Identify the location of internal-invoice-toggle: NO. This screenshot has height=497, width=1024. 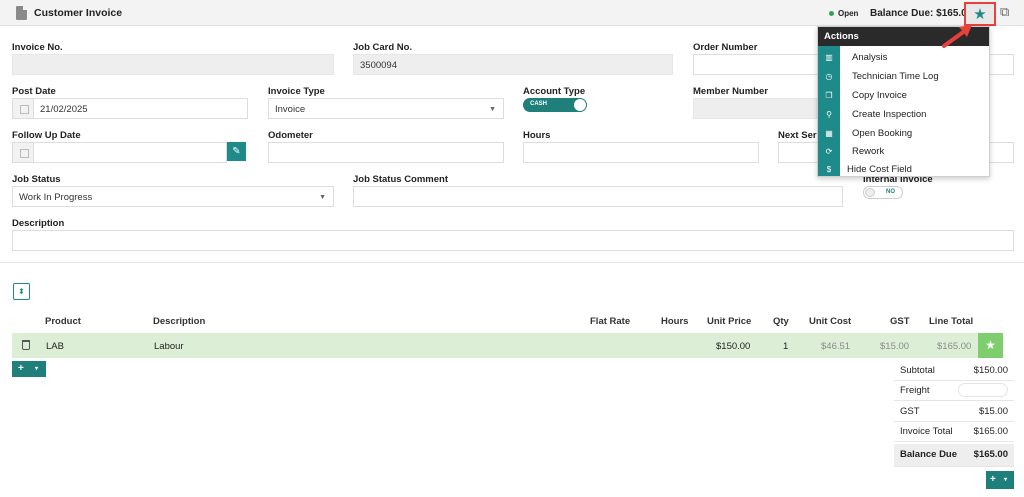
(883, 192).